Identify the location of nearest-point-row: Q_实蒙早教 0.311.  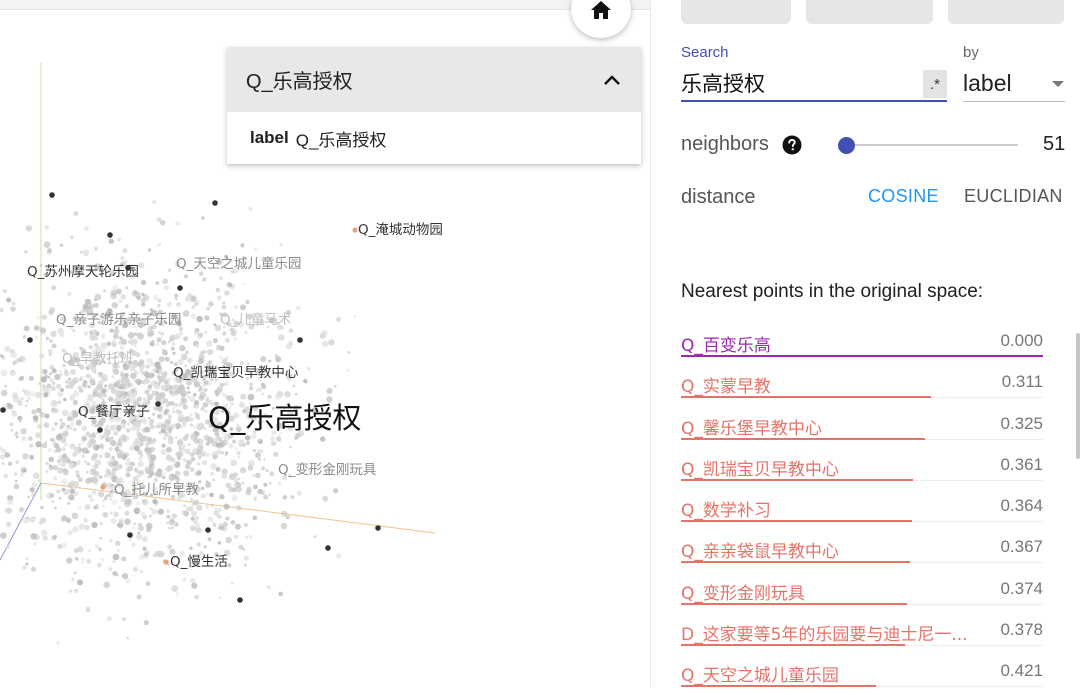
(862, 384).